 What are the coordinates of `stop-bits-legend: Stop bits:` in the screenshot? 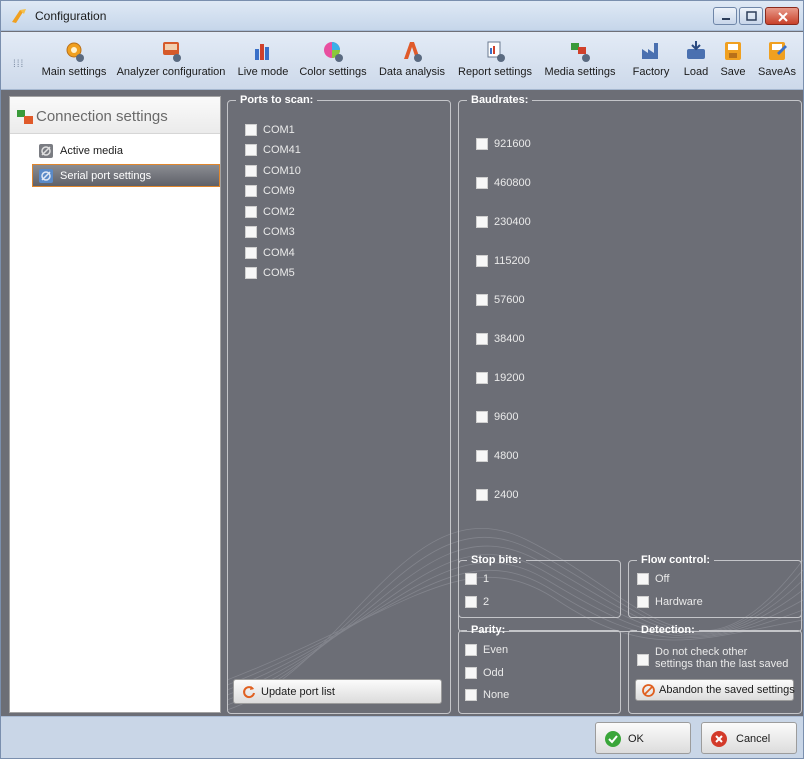 It's located at (496, 560).